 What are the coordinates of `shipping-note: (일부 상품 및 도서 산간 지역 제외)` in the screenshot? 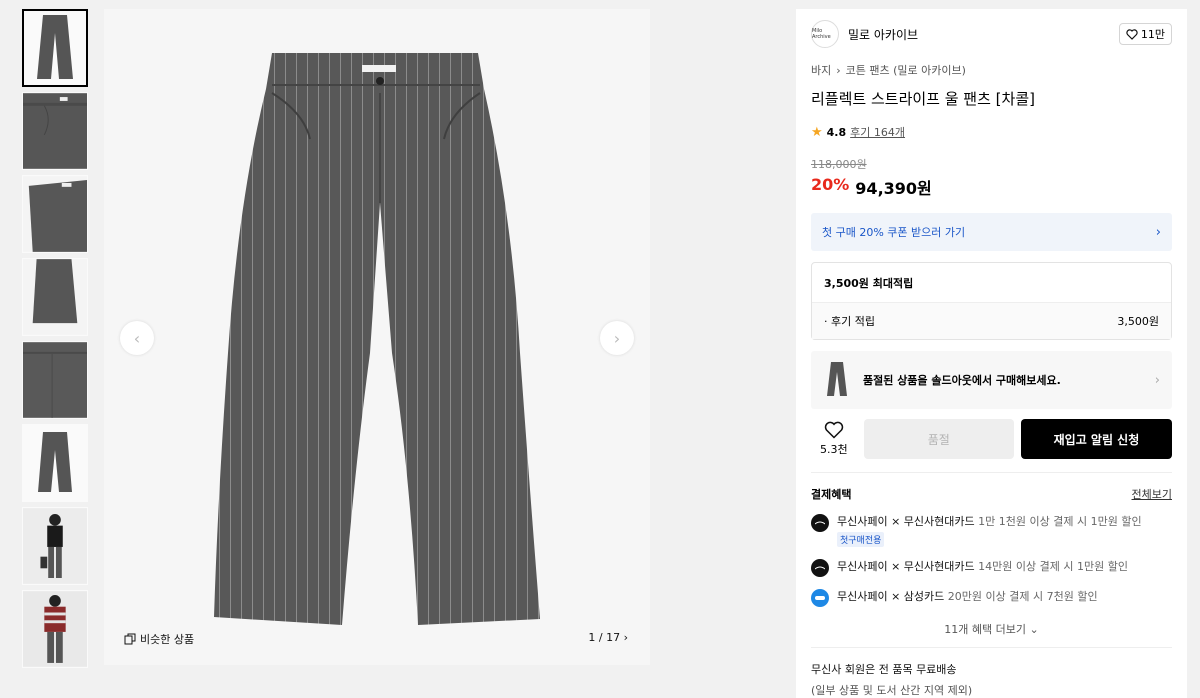 It's located at (892, 690).